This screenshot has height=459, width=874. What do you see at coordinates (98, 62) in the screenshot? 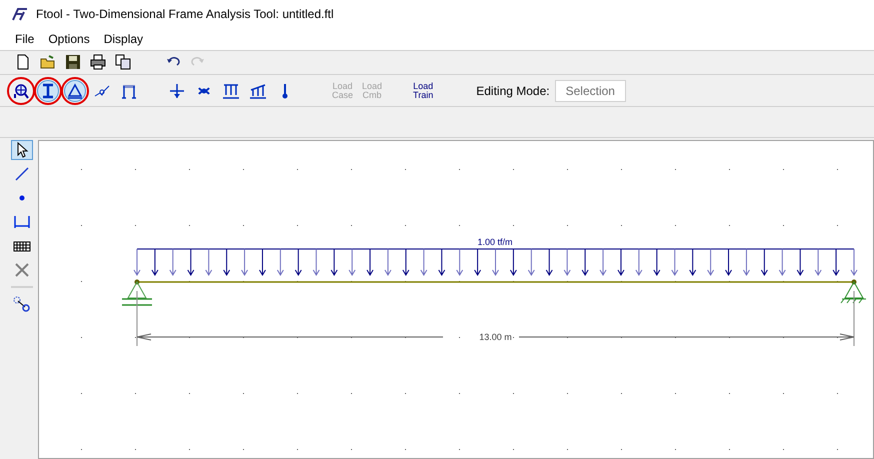
I see `printer-icon` at bounding box center [98, 62].